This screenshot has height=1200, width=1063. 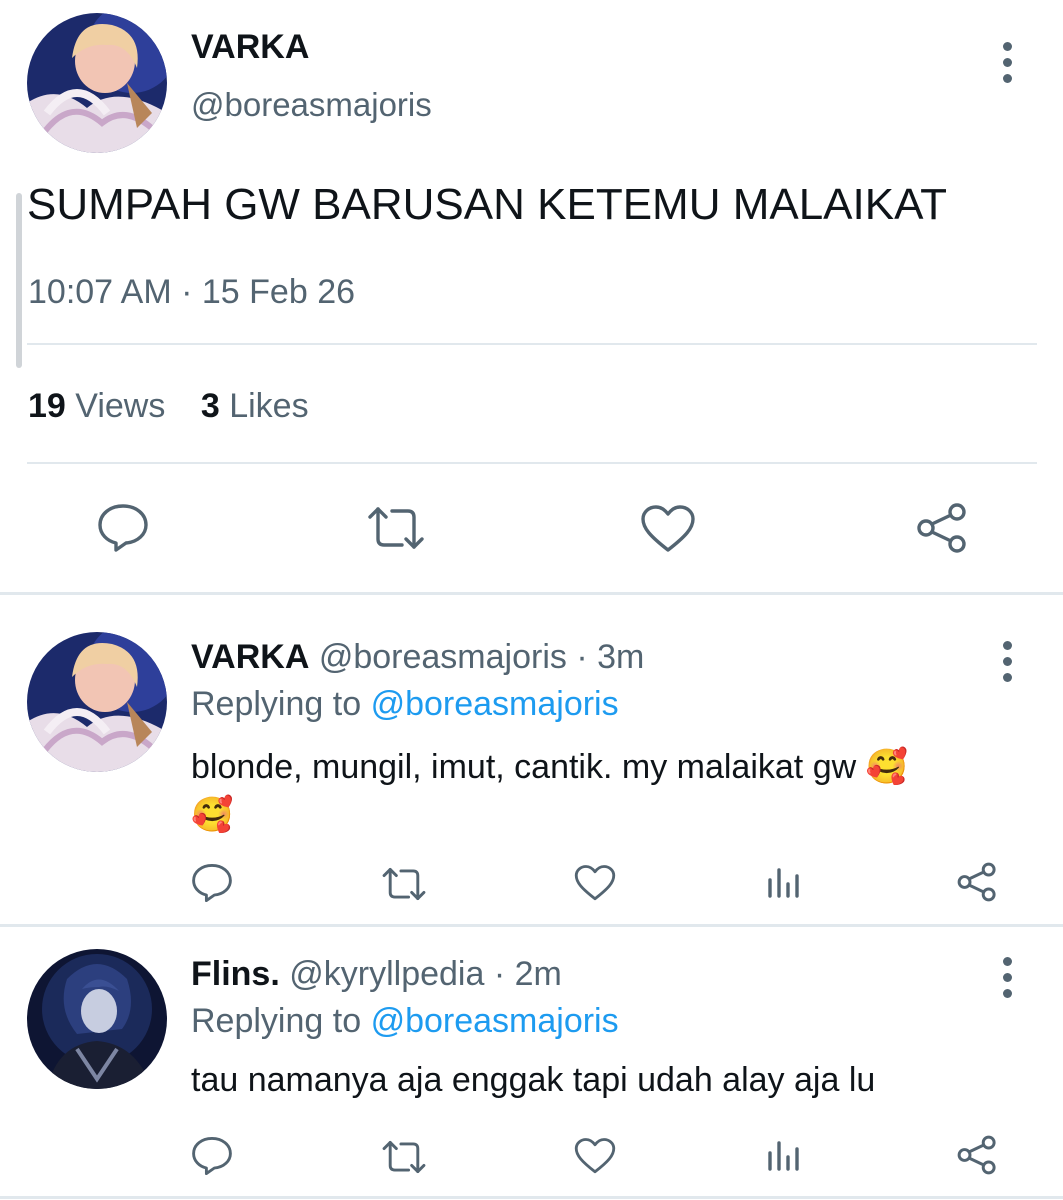 What do you see at coordinates (47, 406) in the screenshot?
I see `views-count: 19` at bounding box center [47, 406].